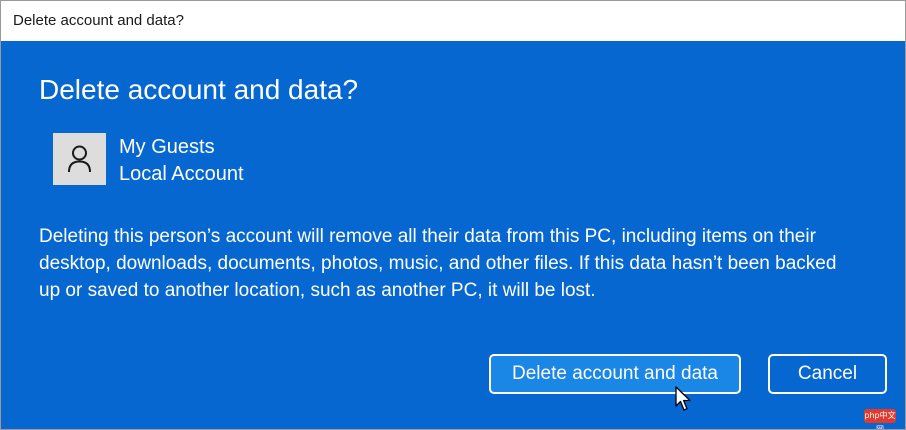 This screenshot has height=430, width=906. I want to click on dialog-heading: Delete account and data?, so click(199, 89).